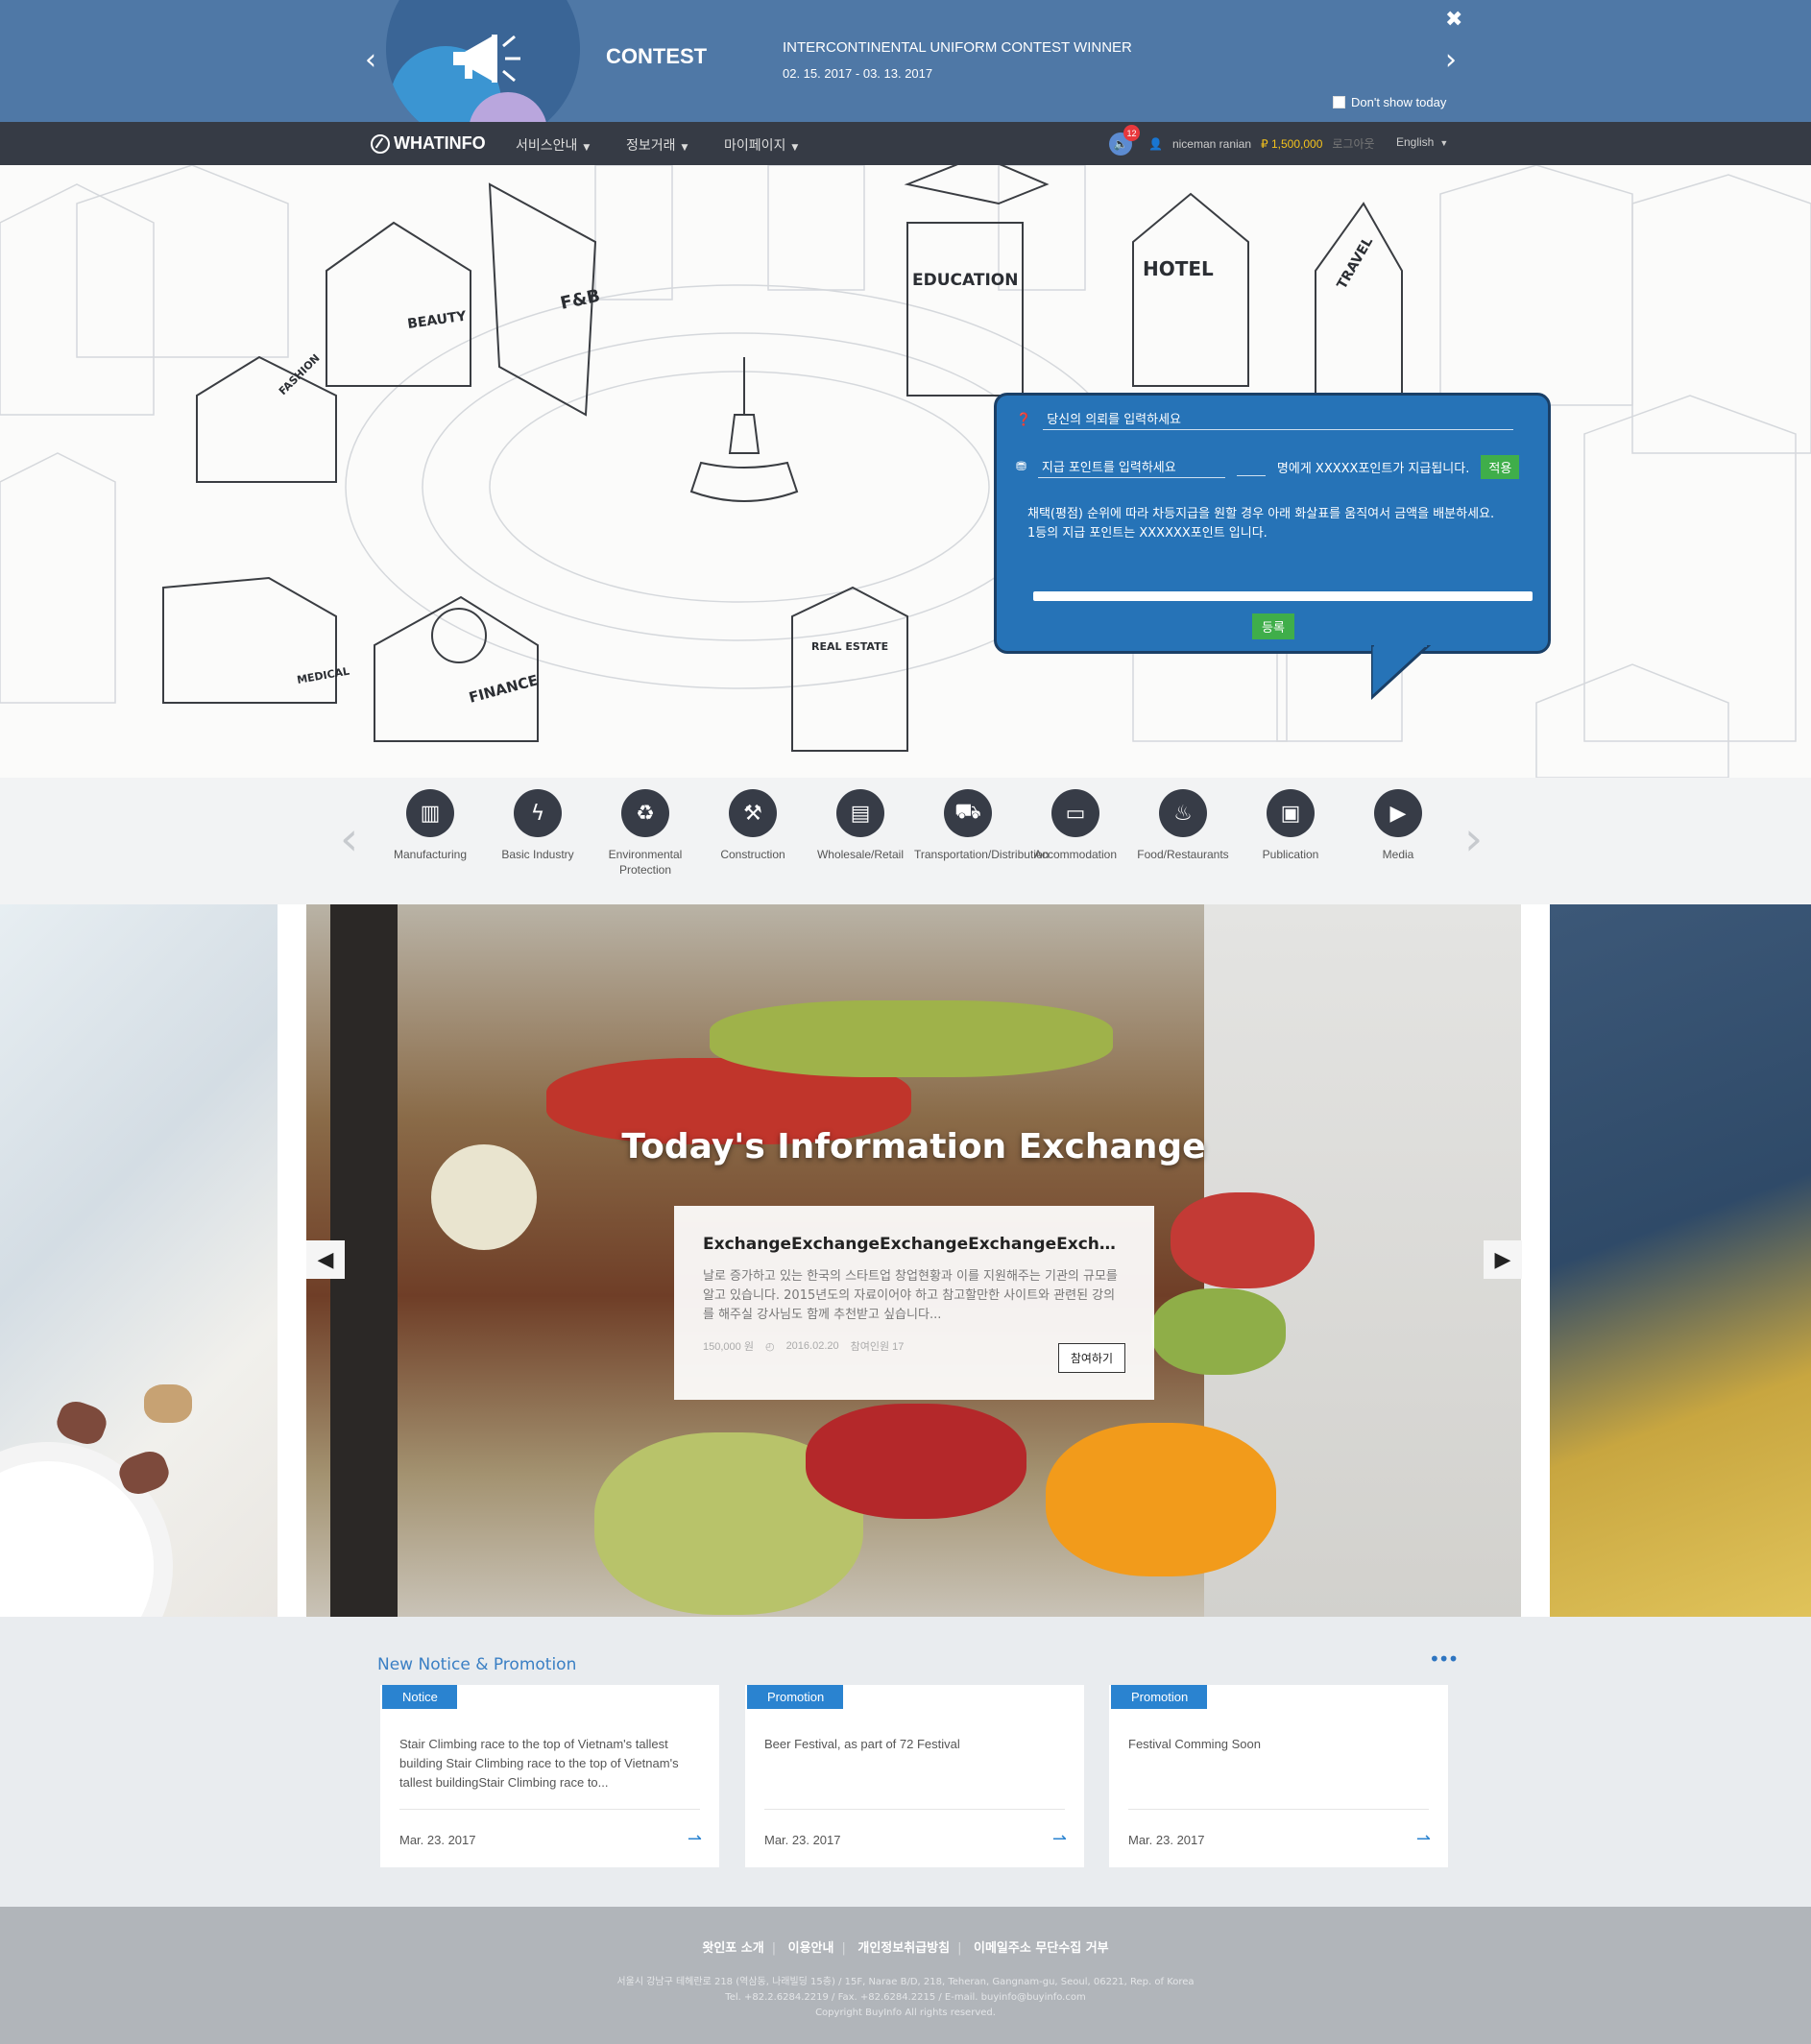 Image resolution: width=1811 pixels, height=2044 pixels. Describe the element at coordinates (1291, 813) in the screenshot. I see `book-icon: ▣` at that location.